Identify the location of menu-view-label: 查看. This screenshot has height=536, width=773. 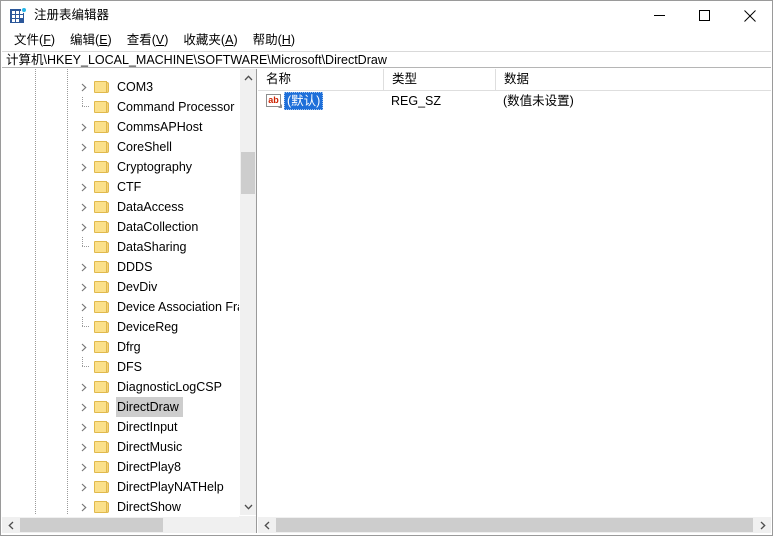
(139, 40).